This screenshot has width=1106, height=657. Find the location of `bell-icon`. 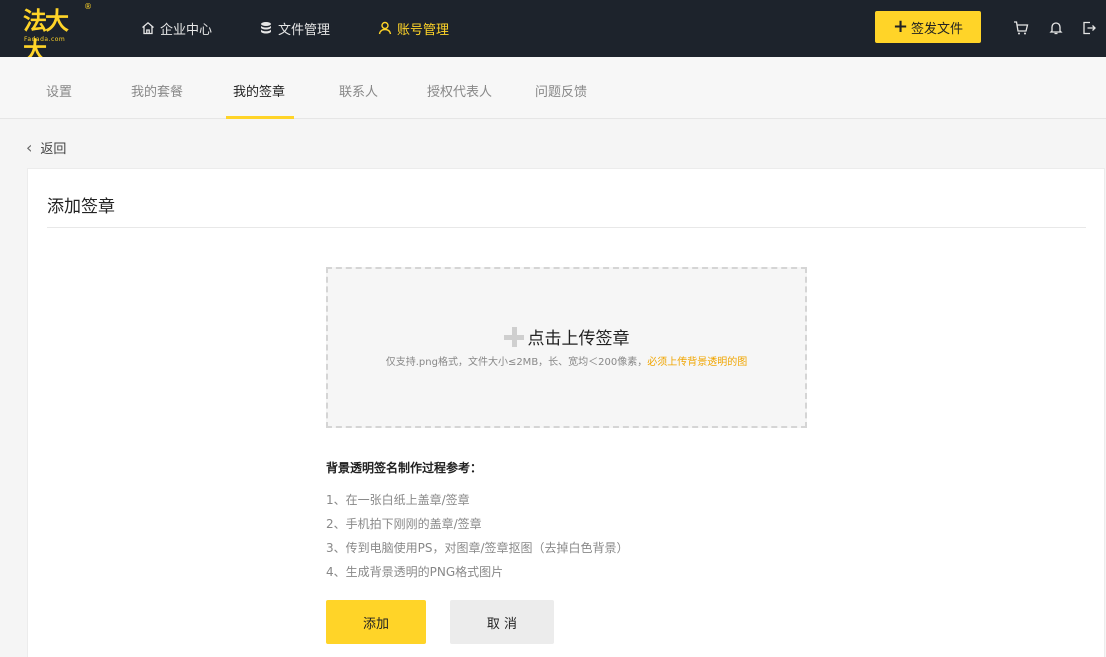

bell-icon is located at coordinates (1056, 28).